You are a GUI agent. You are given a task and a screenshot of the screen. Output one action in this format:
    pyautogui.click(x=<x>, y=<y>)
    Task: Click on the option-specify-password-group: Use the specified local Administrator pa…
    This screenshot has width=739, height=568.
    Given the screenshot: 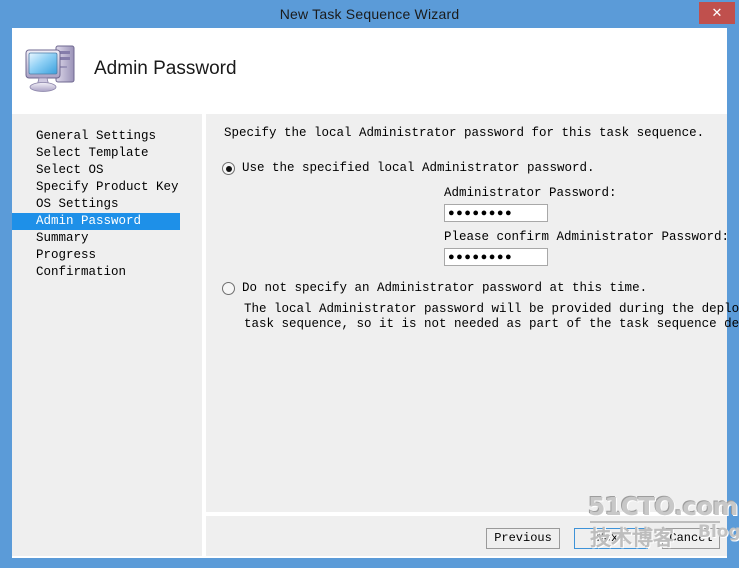 What is the action you would take?
    pyautogui.click(x=467, y=213)
    